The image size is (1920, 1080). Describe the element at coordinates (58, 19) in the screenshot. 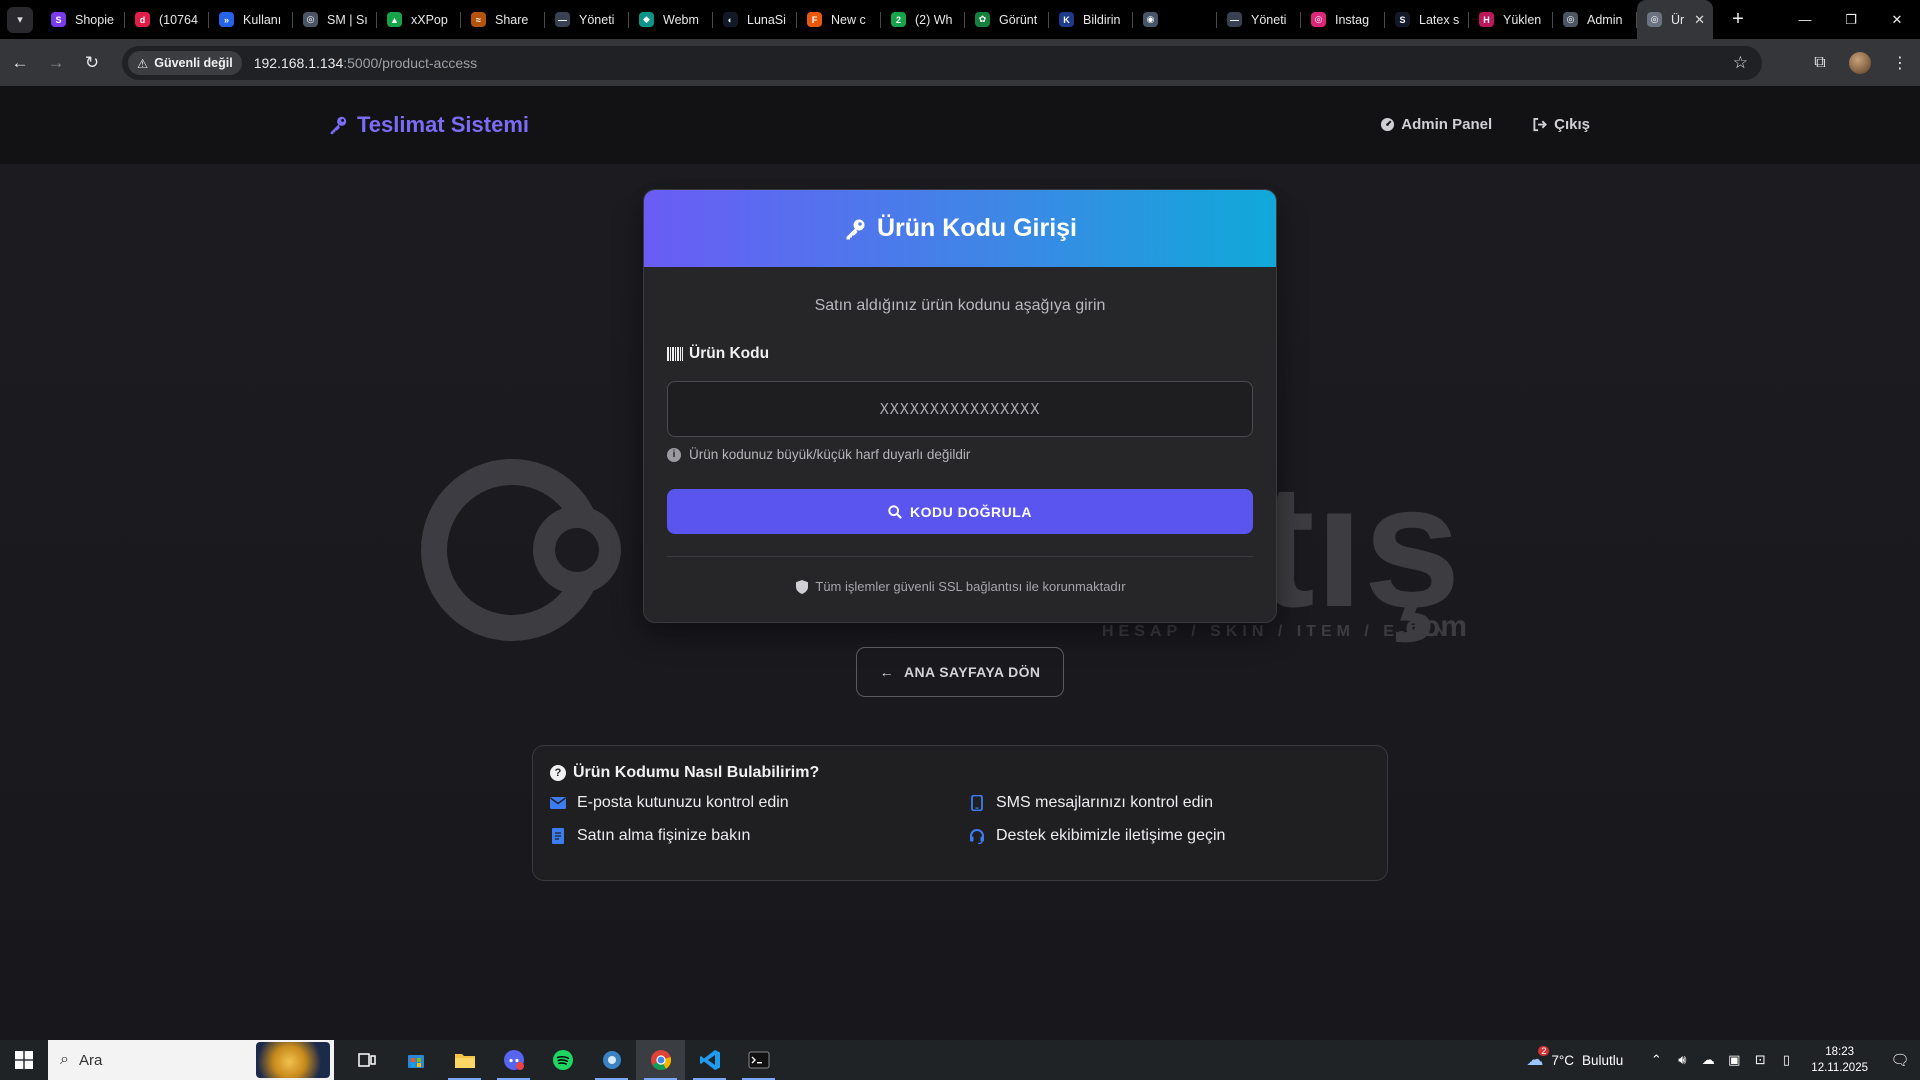

I see `tab-favicon-icon: S` at that location.